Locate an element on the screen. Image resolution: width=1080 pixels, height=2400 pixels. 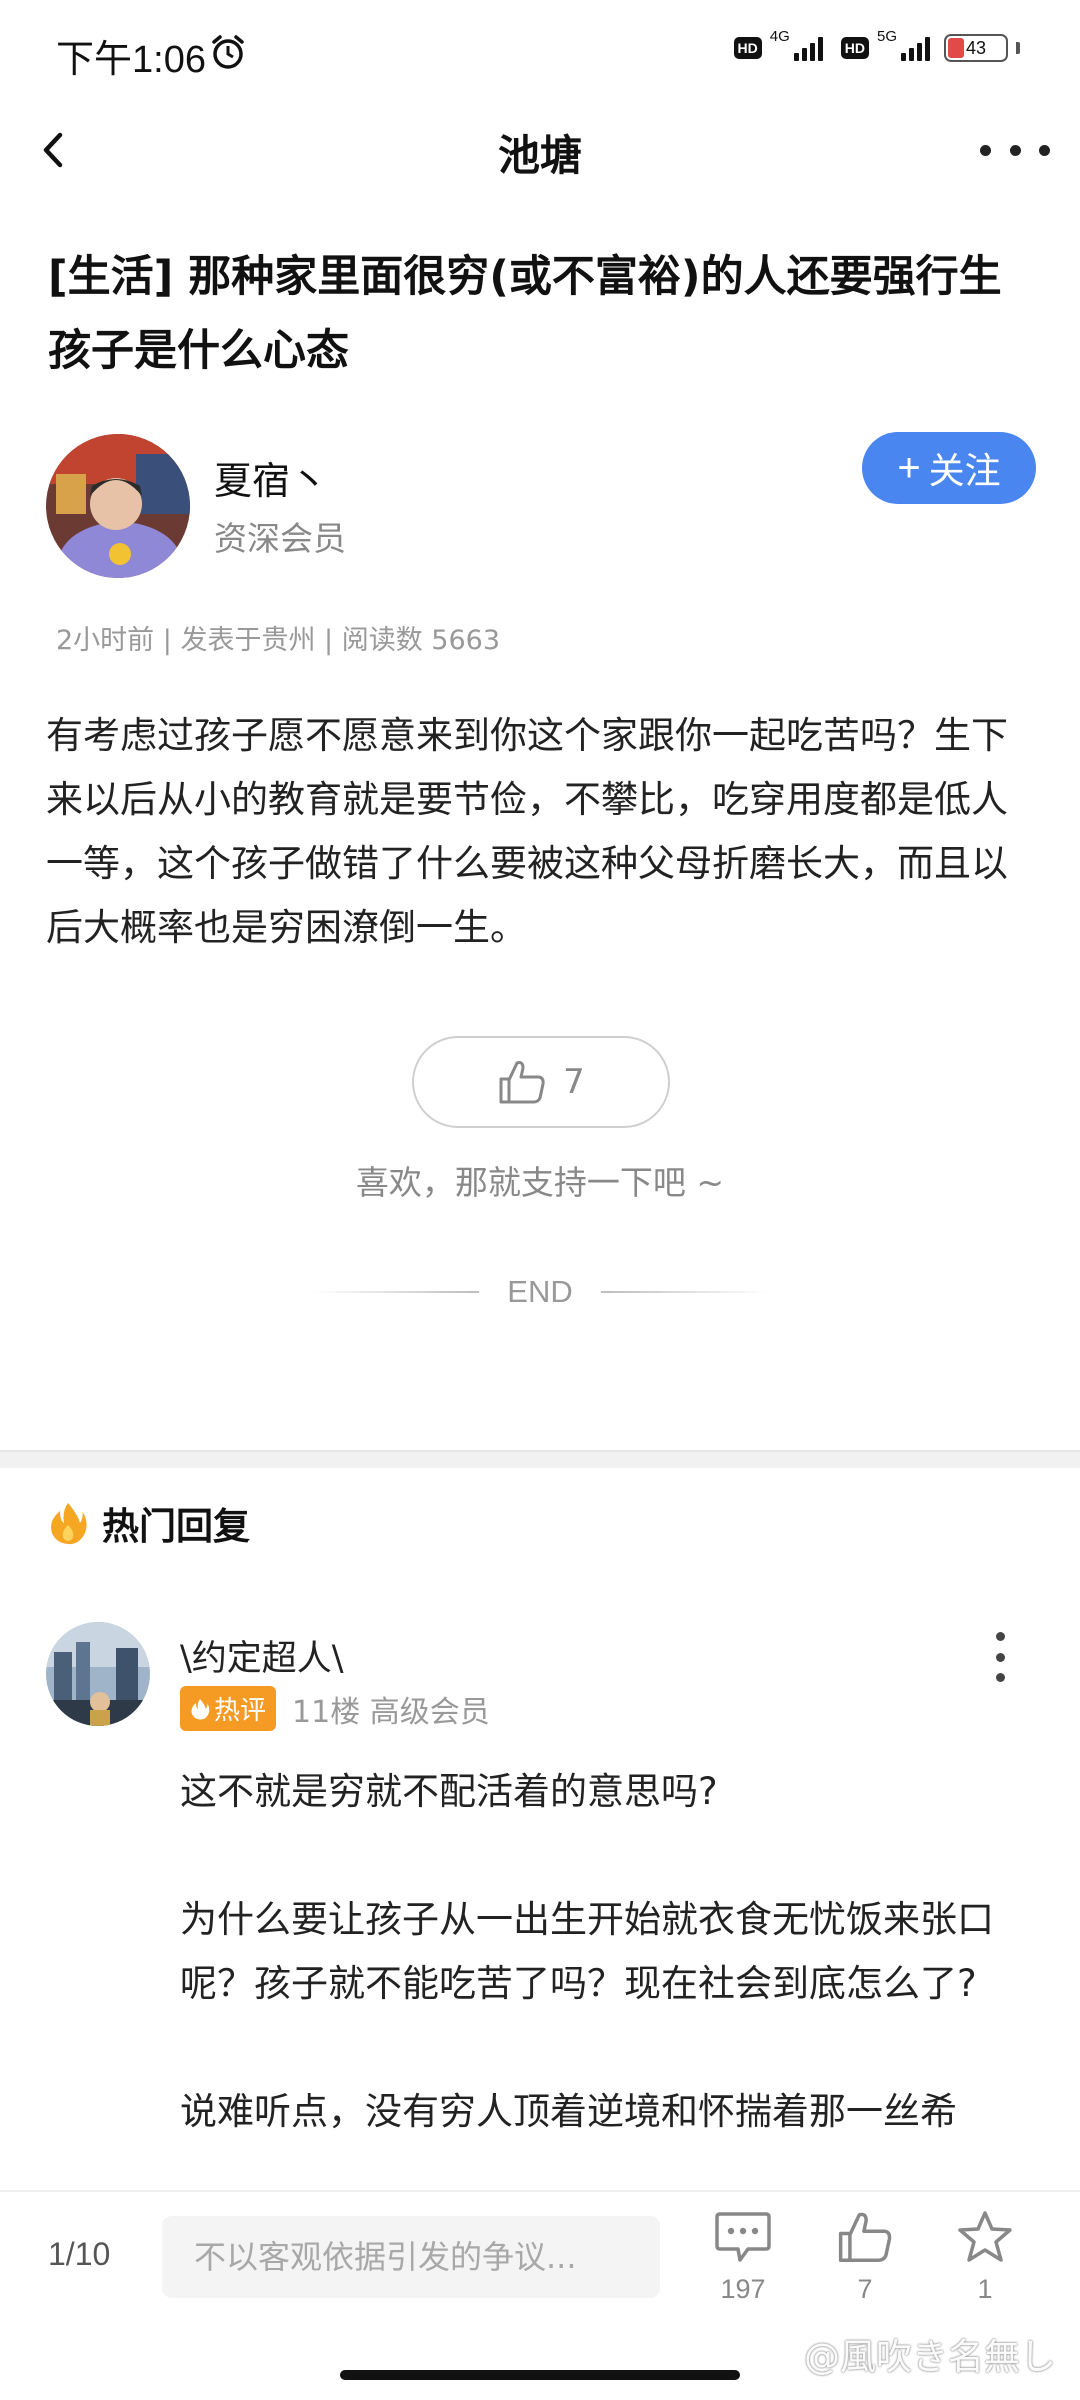
reply-author-name: \约定超人\ is located at coordinates (262, 1655).